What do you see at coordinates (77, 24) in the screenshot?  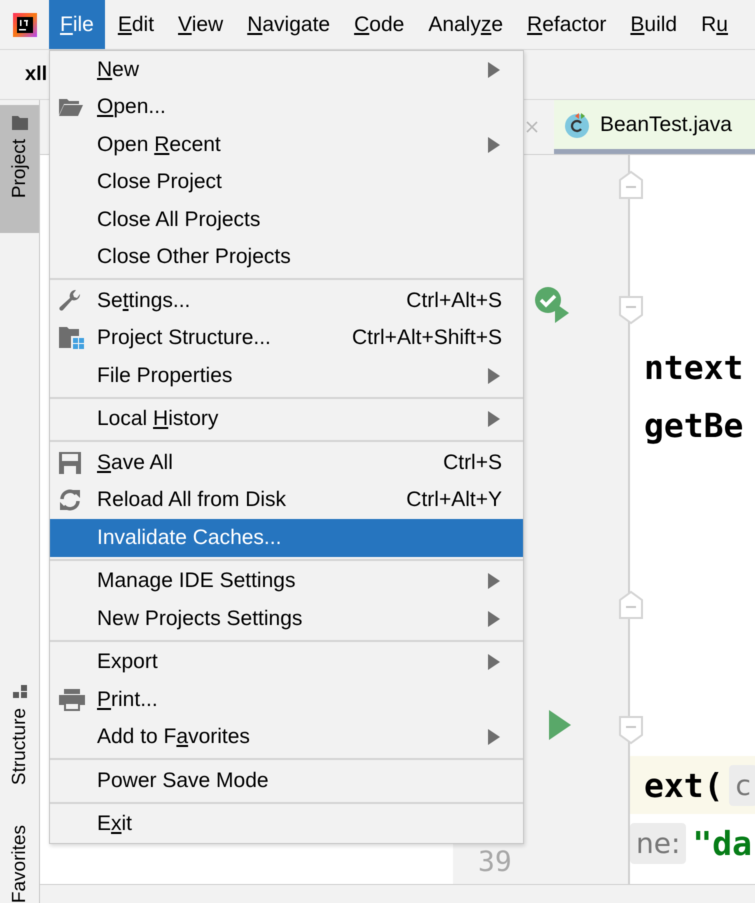 I see `menu-bar-item: File` at bounding box center [77, 24].